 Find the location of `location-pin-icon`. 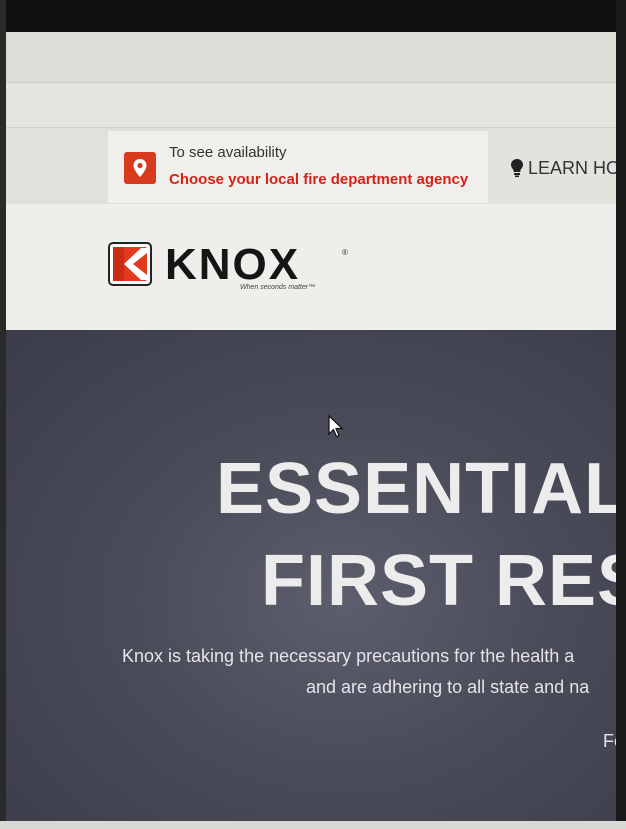

location-pin-icon is located at coordinates (140, 168).